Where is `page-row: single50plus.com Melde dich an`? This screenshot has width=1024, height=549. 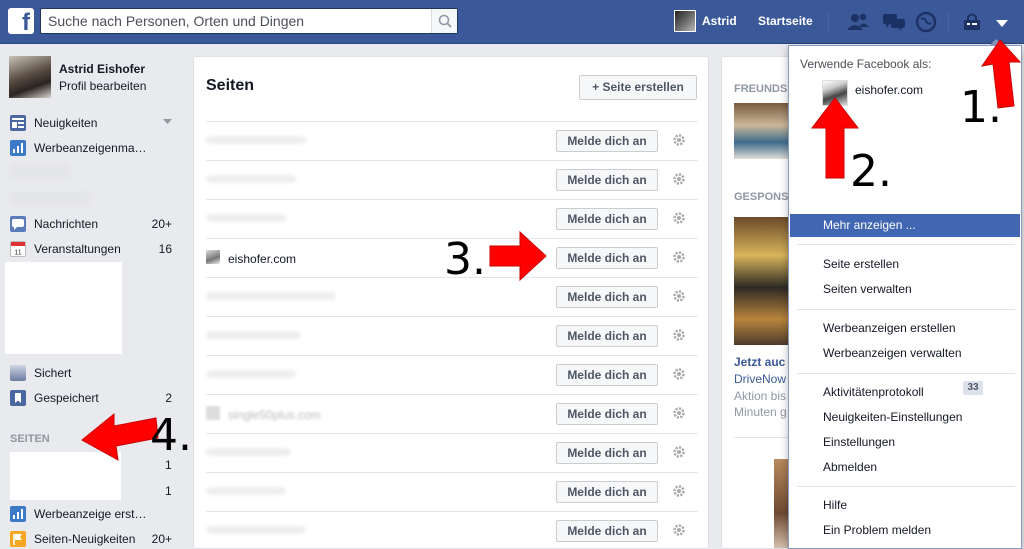 page-row: single50plus.com Melde dich an is located at coordinates (452, 413).